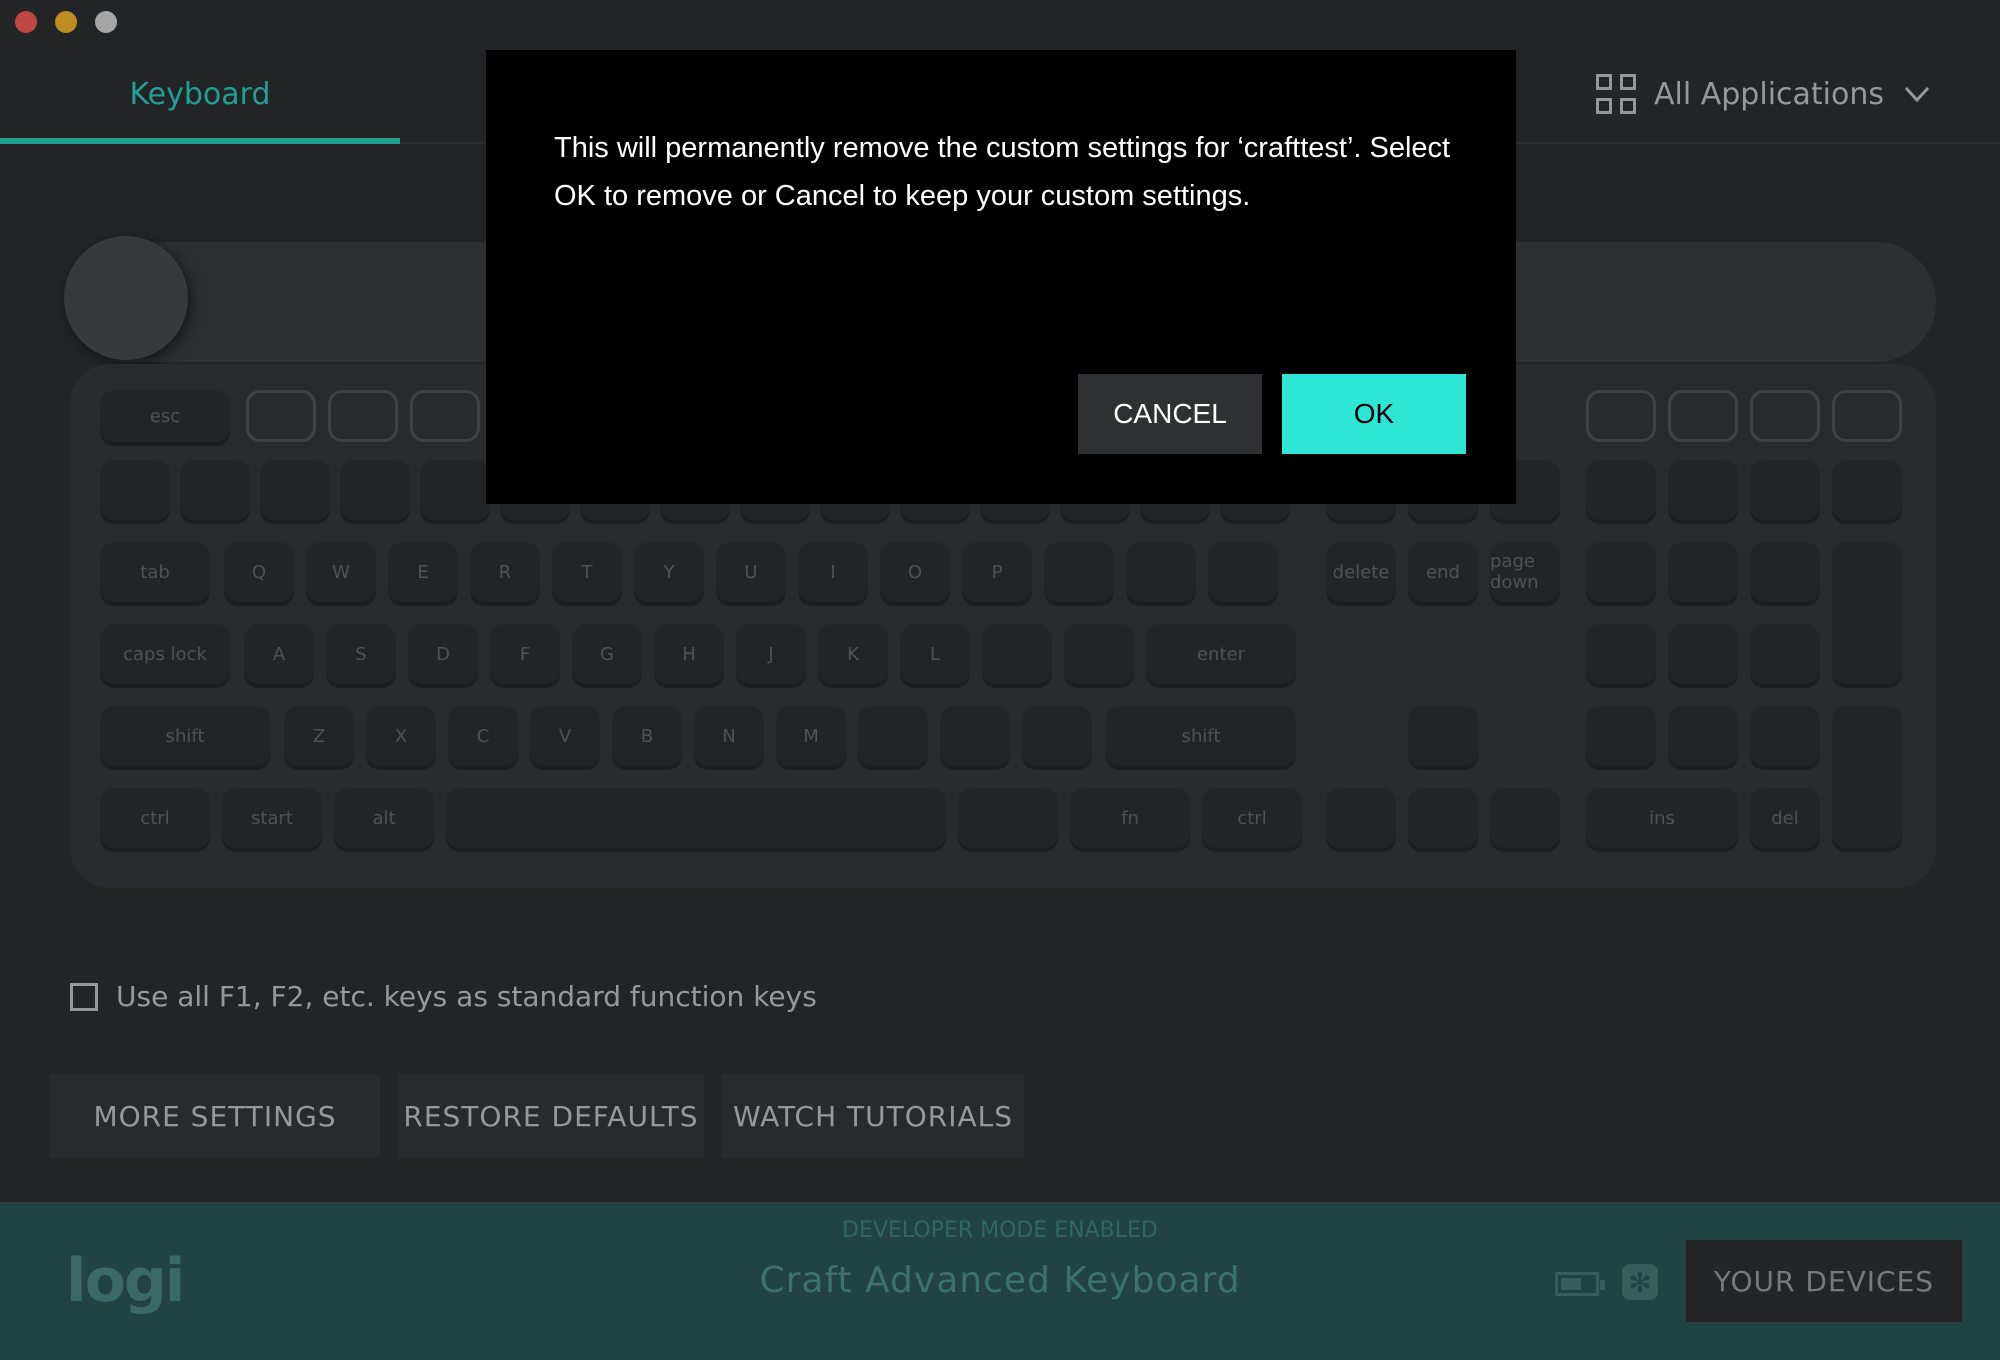 This screenshot has height=1360, width=2000. What do you see at coordinates (1170, 414) in the screenshot?
I see `cancel-button: CANCEL` at bounding box center [1170, 414].